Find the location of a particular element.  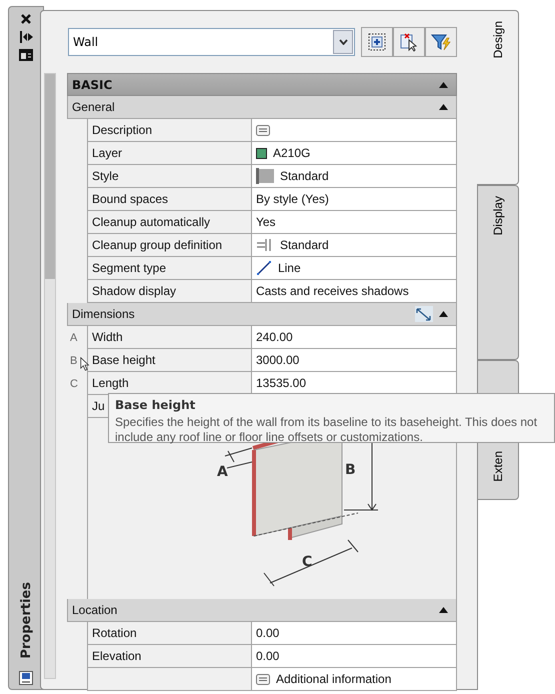

property-label: Shadow display is located at coordinates (168, 291).